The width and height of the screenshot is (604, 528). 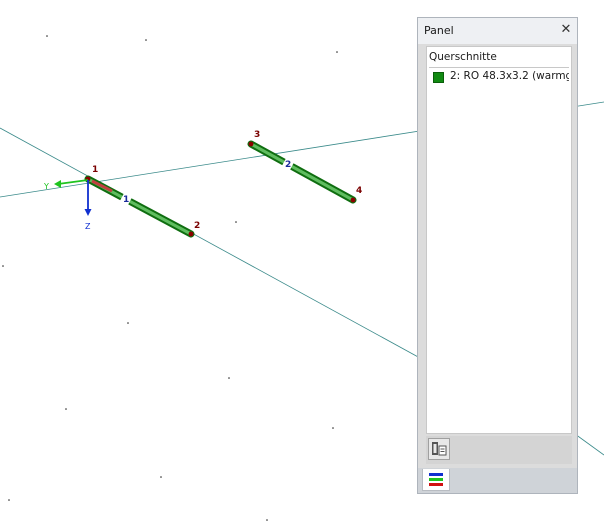 I want to click on panel-tabbar, so click(x=497, y=480).